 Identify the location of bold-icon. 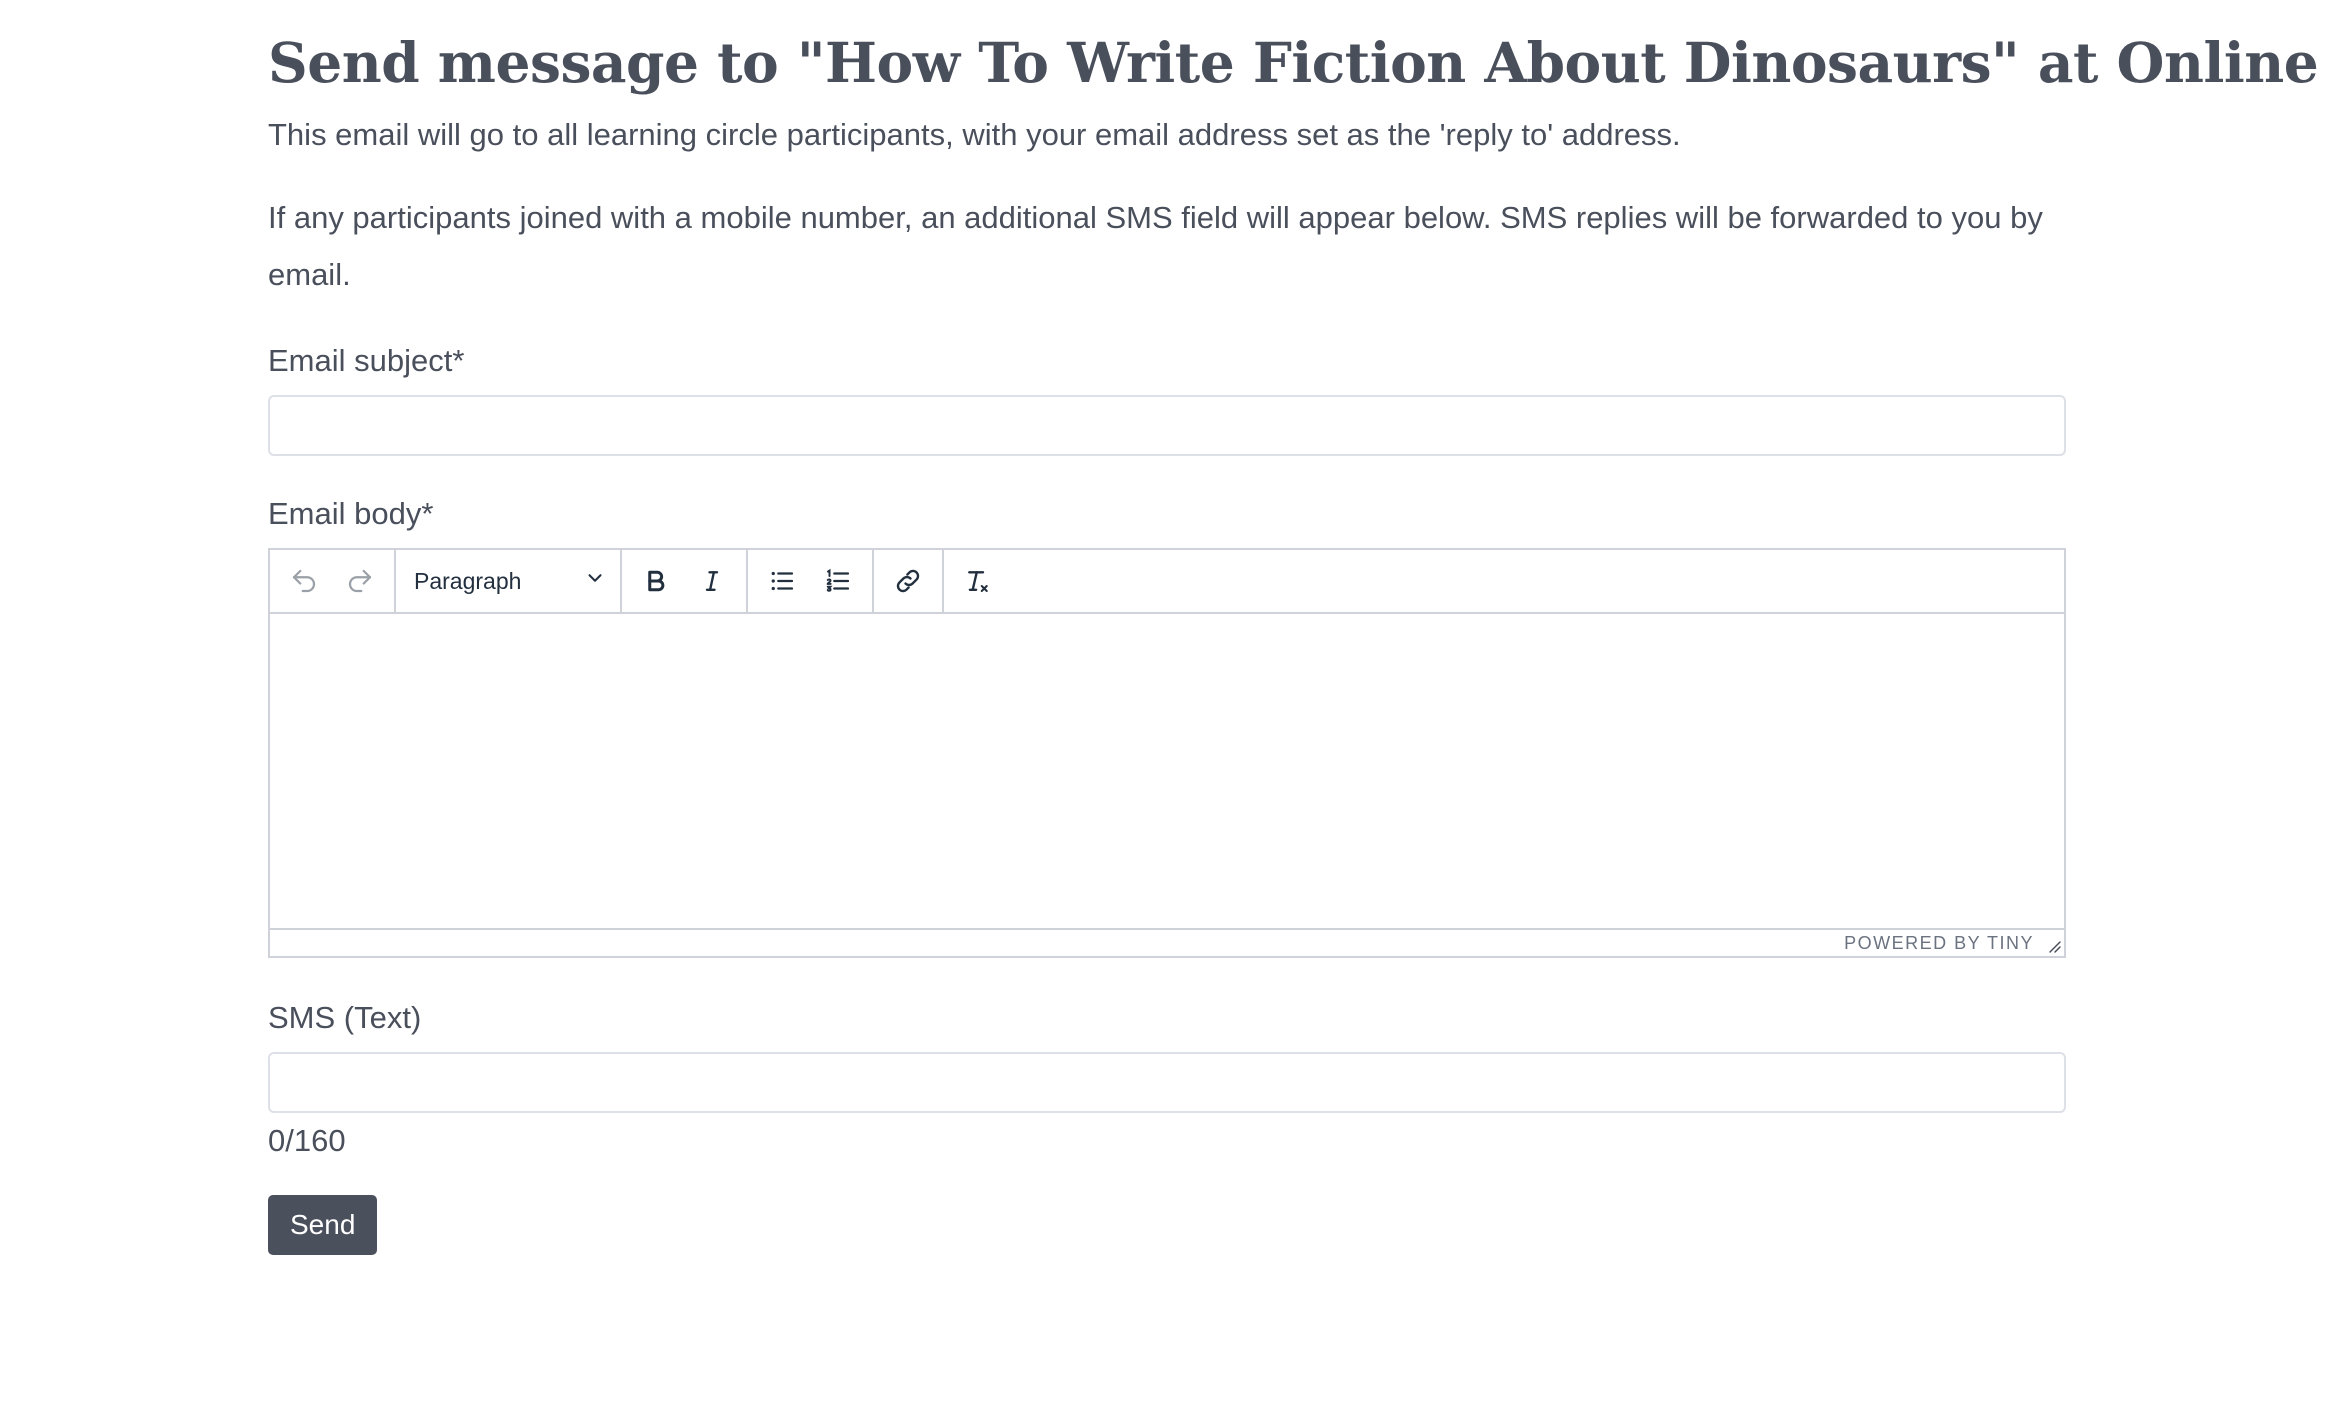
(656, 581).